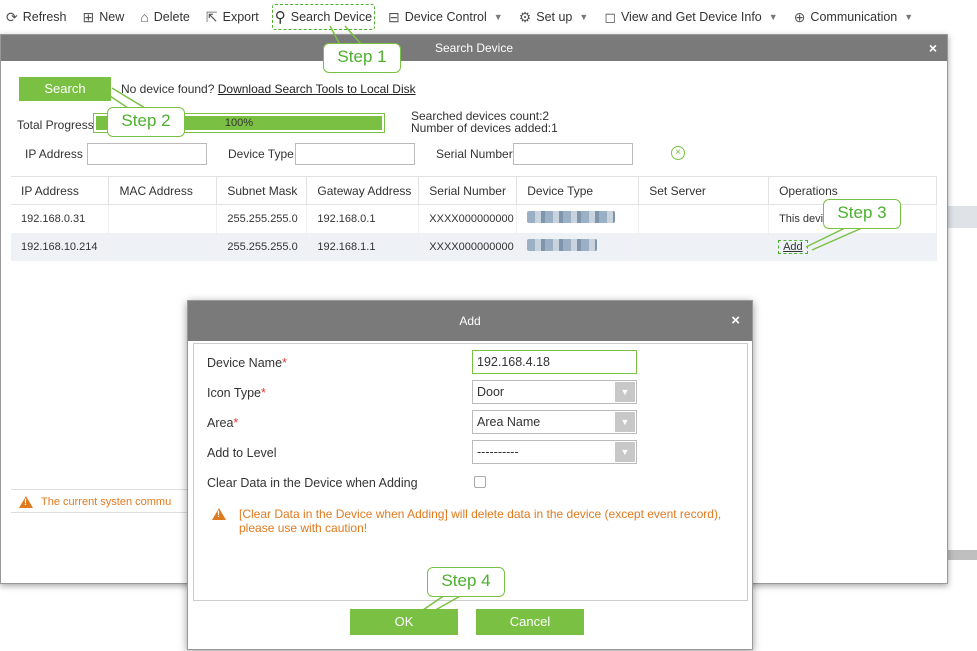  What do you see at coordinates (962, 217) in the screenshot?
I see `background-row` at bounding box center [962, 217].